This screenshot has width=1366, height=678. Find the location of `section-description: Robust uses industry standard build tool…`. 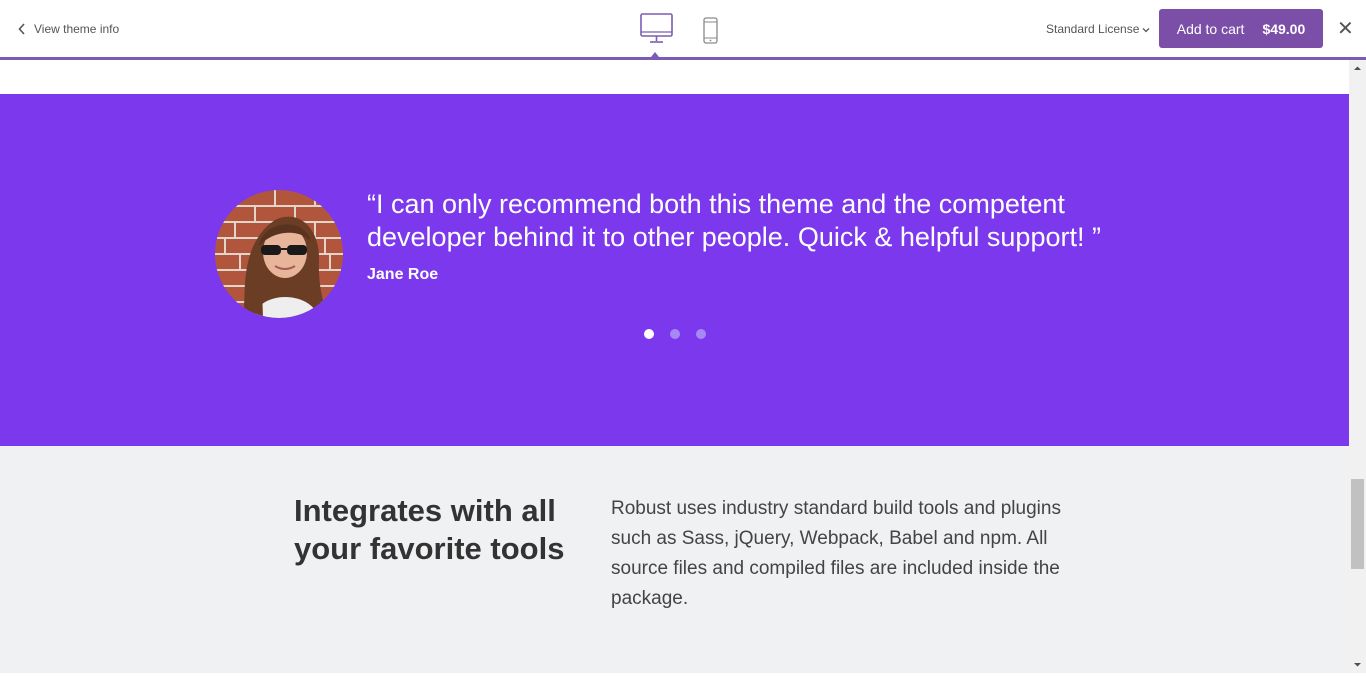

section-description: Robust uses industry standard build tool… is located at coordinates (836, 553).